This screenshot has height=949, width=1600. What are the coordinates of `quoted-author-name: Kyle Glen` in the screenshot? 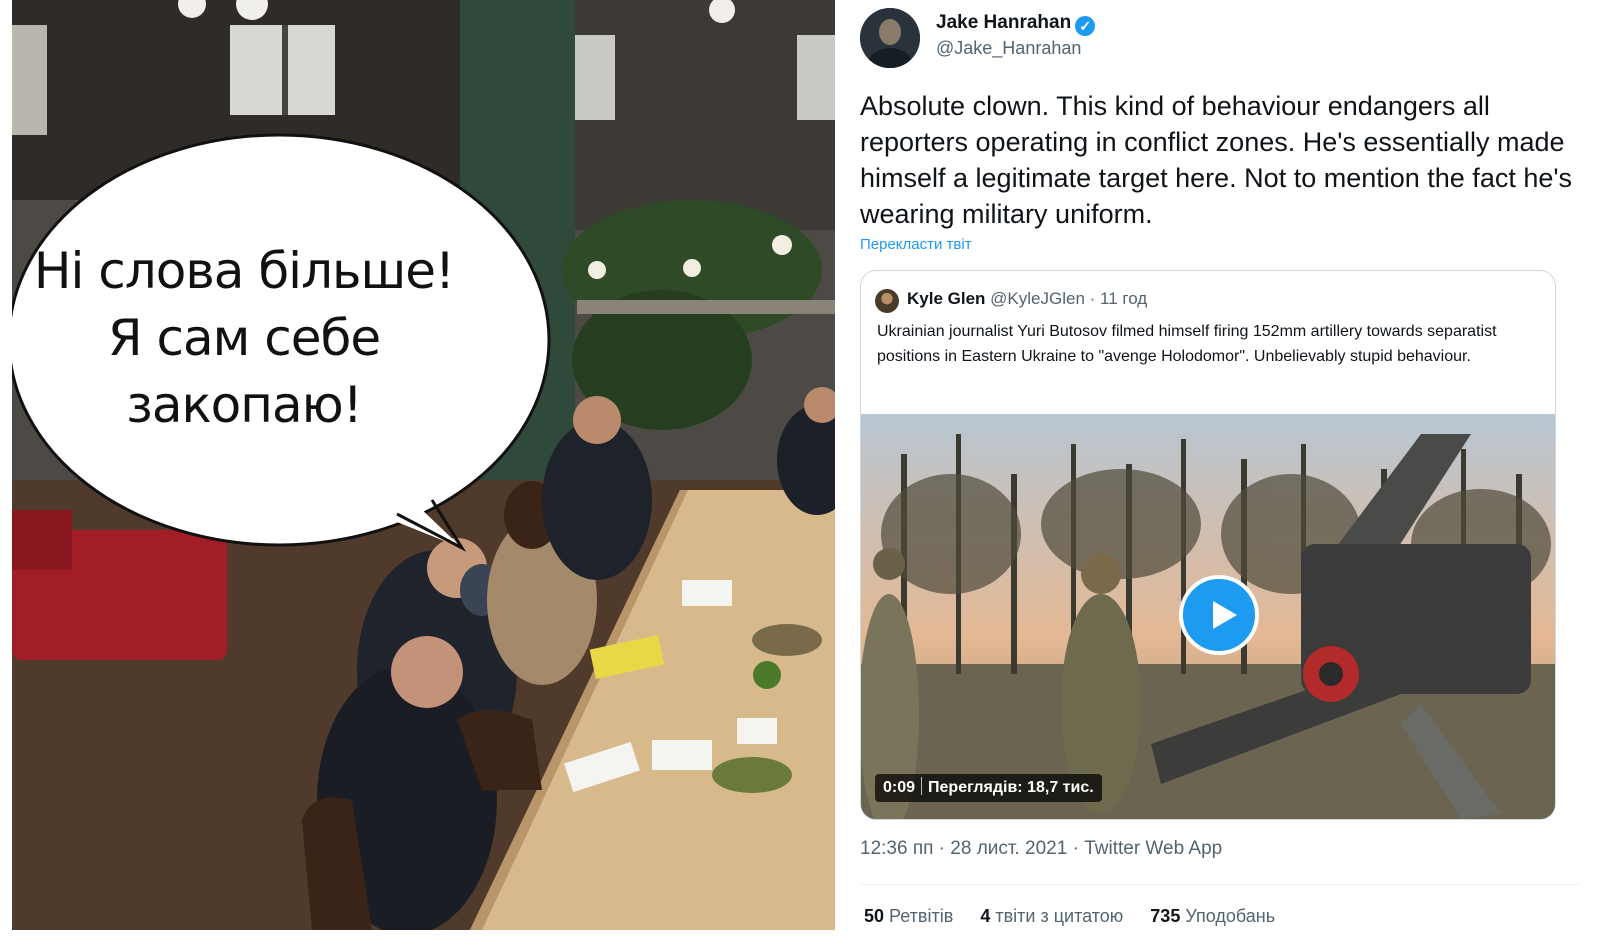 It's located at (946, 298).